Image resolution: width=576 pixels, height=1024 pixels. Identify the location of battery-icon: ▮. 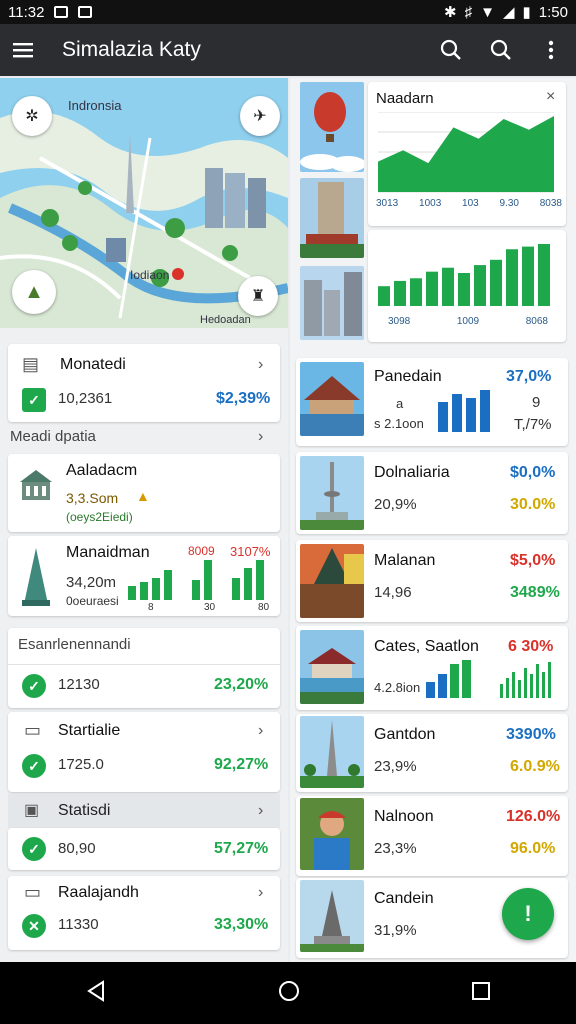
(526, 12).